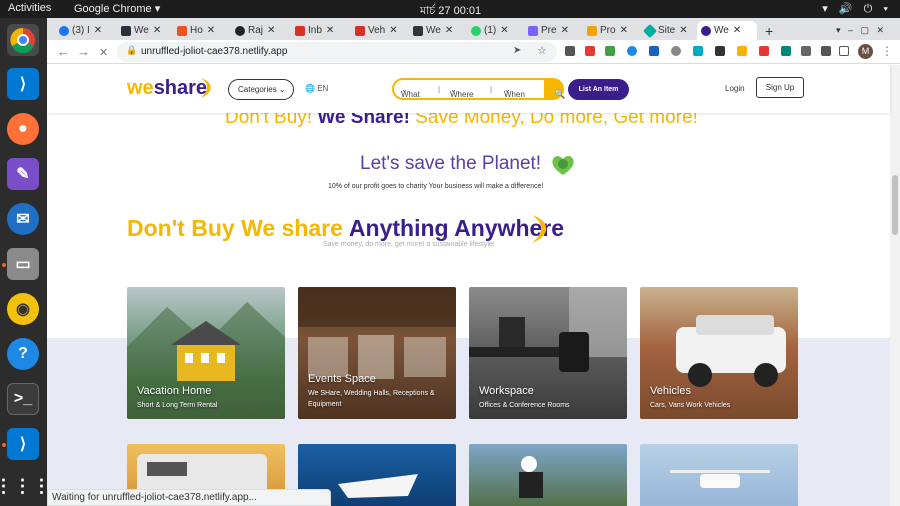 The width and height of the screenshot is (900, 506). I want to click on categories-label: Categories, so click(257, 89).